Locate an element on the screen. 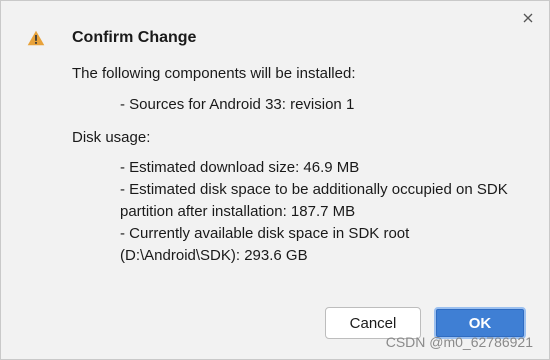 The image size is (550, 360). warning-icon is located at coordinates (36, 38).